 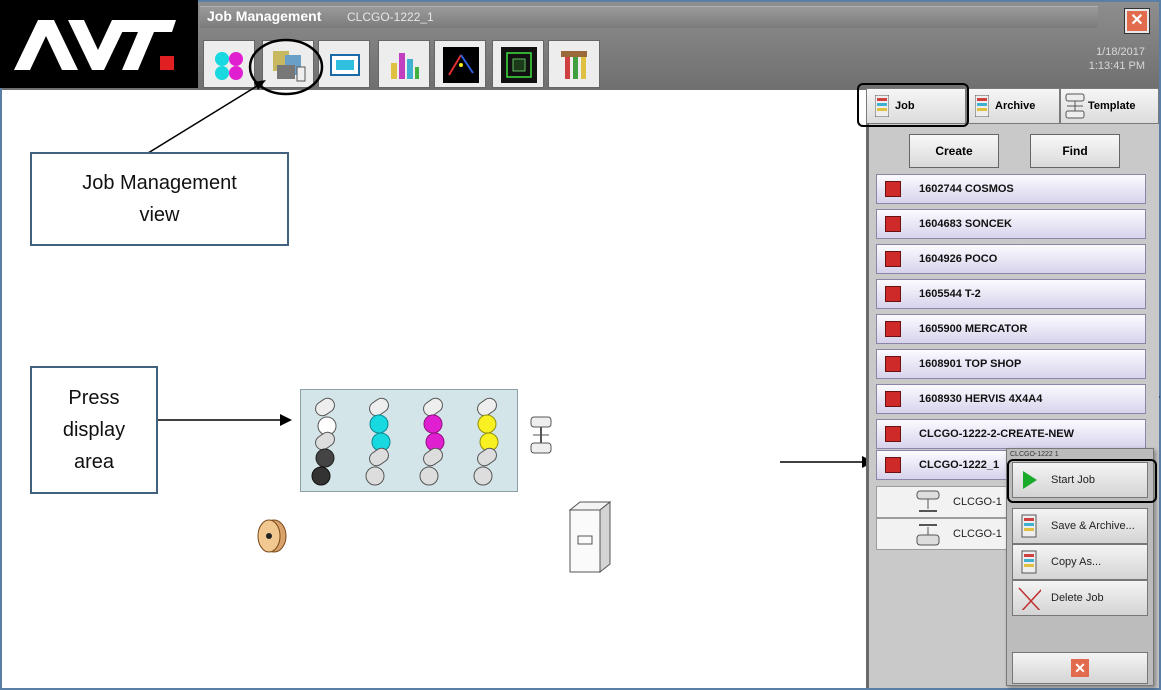 I want to click on bar-chart-icon, so click(x=405, y=66).